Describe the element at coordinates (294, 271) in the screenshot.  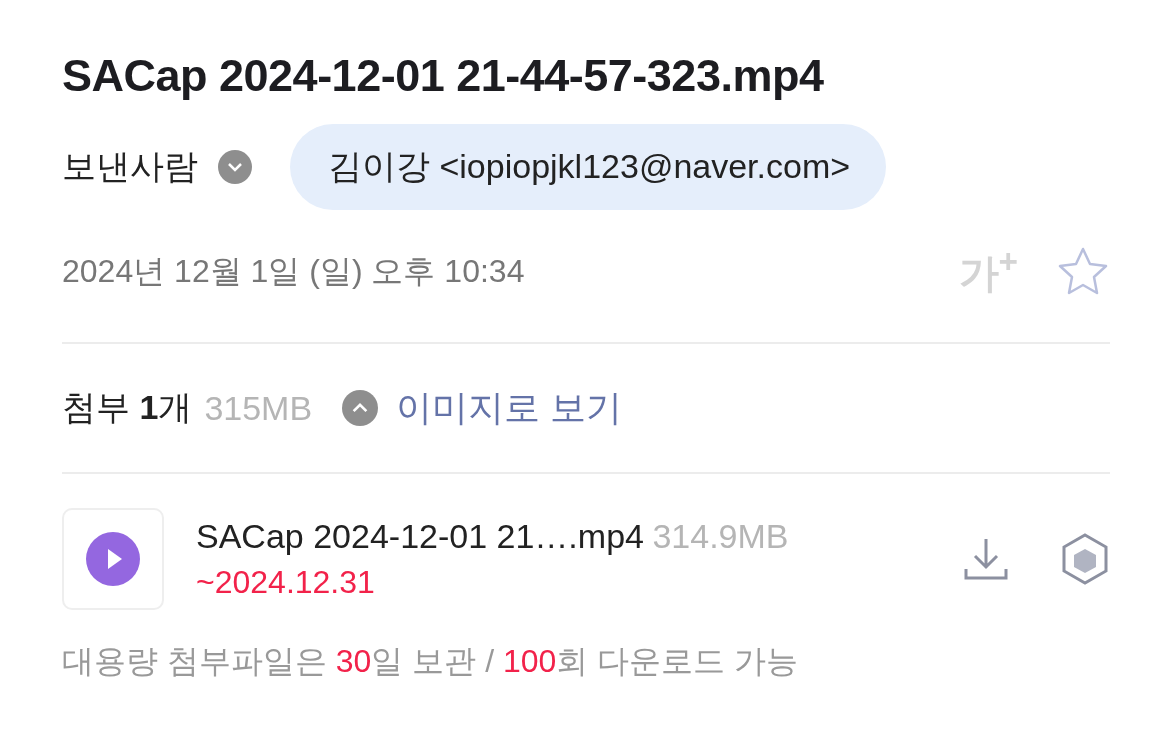
I see `sent-date: 2024년 12월 1일 (일) 오후 10:34` at that location.